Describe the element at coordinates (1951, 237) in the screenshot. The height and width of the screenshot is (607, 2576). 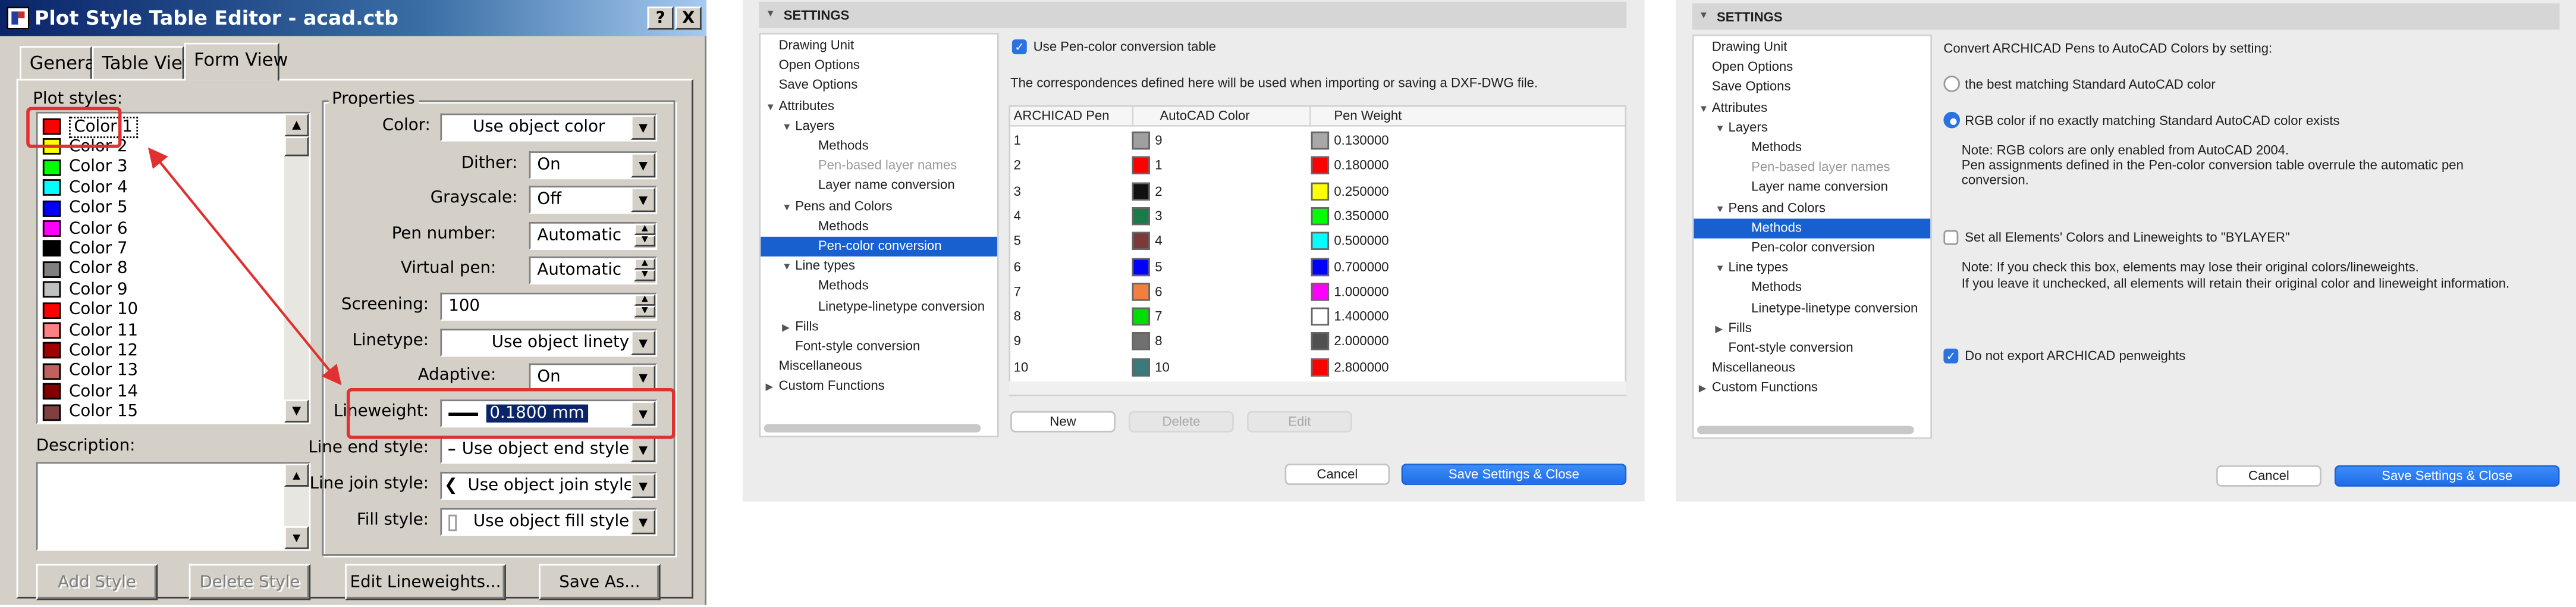
I see `bylayer-checkbox` at that location.